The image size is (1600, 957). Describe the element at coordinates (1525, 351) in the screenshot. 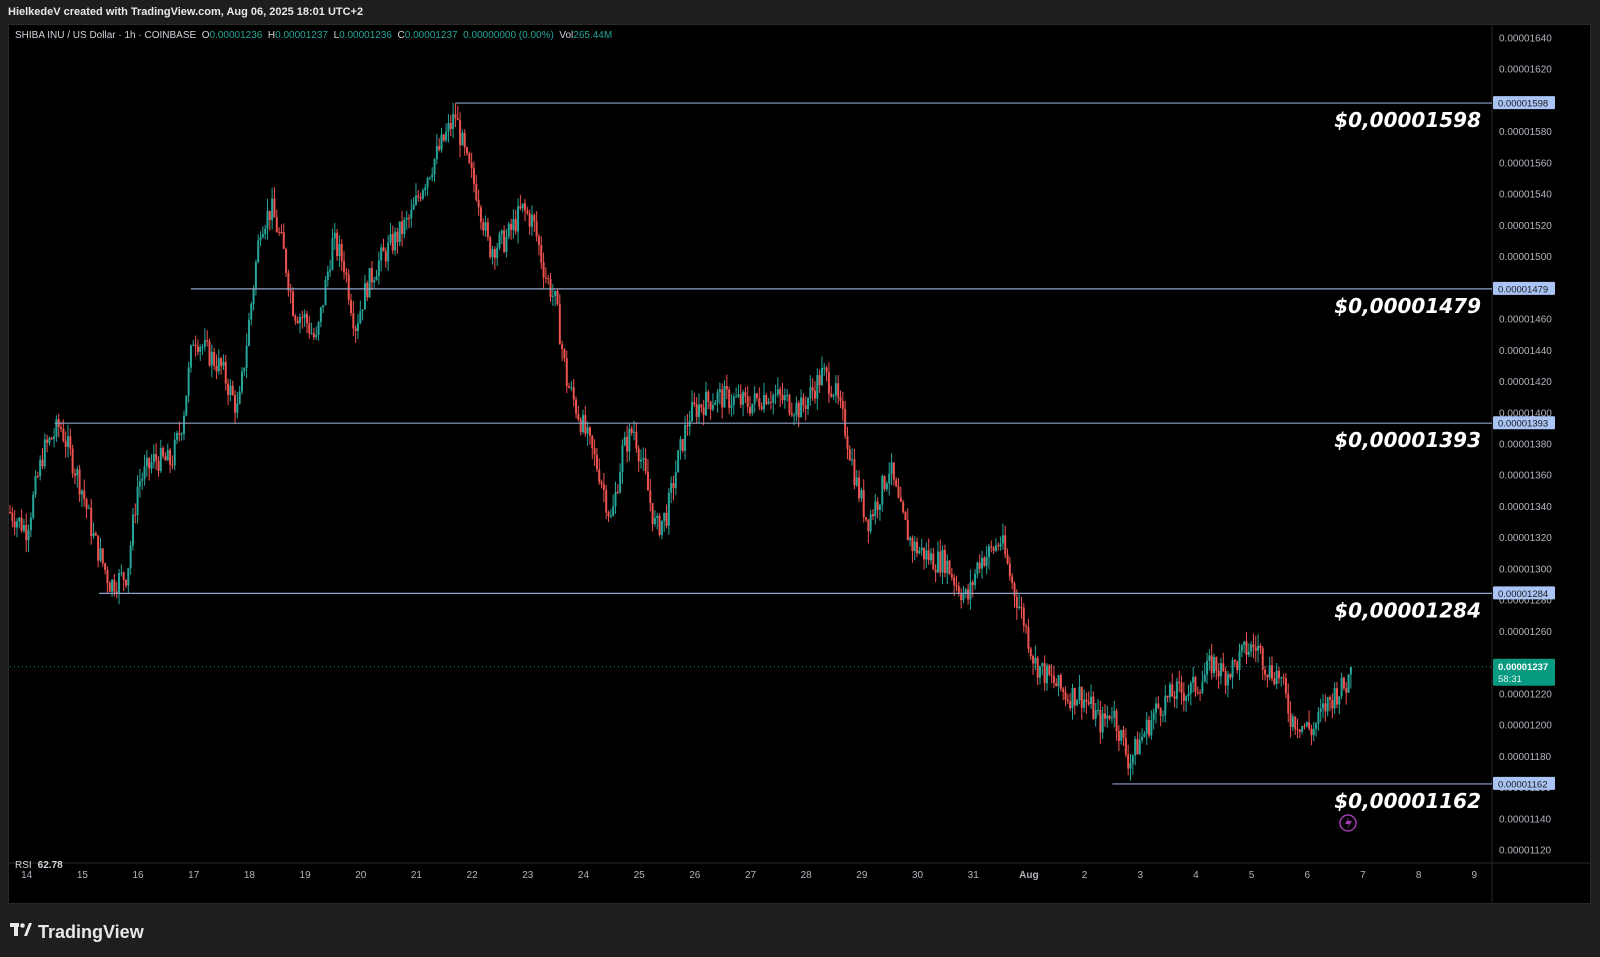

I see `price-tick-label: 0.00001440` at that location.